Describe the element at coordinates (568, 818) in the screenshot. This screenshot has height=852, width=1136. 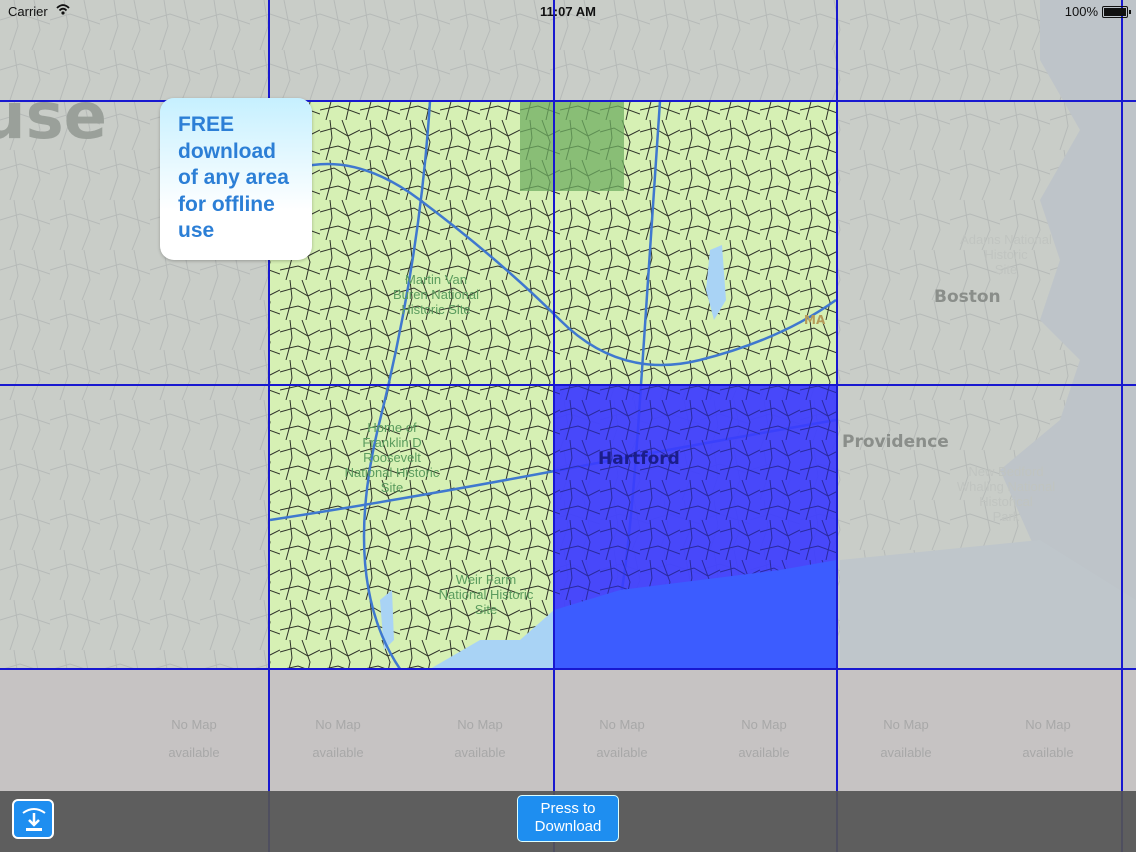
I see `press-to-download-button: Press to Download` at that location.